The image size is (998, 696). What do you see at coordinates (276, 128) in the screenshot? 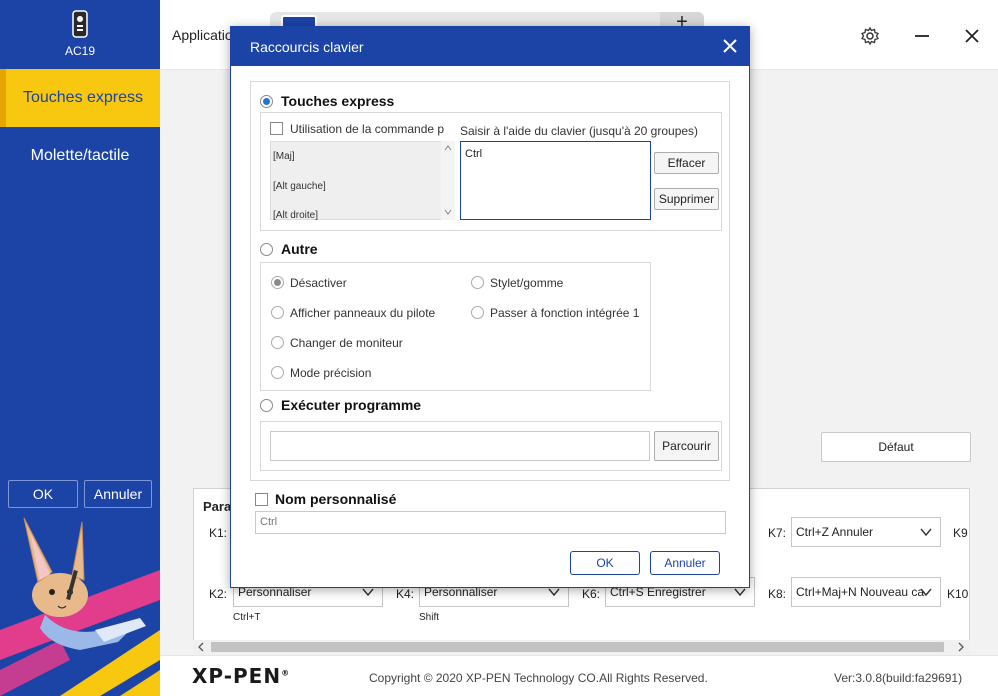
I see `use-command-checkbox` at bounding box center [276, 128].